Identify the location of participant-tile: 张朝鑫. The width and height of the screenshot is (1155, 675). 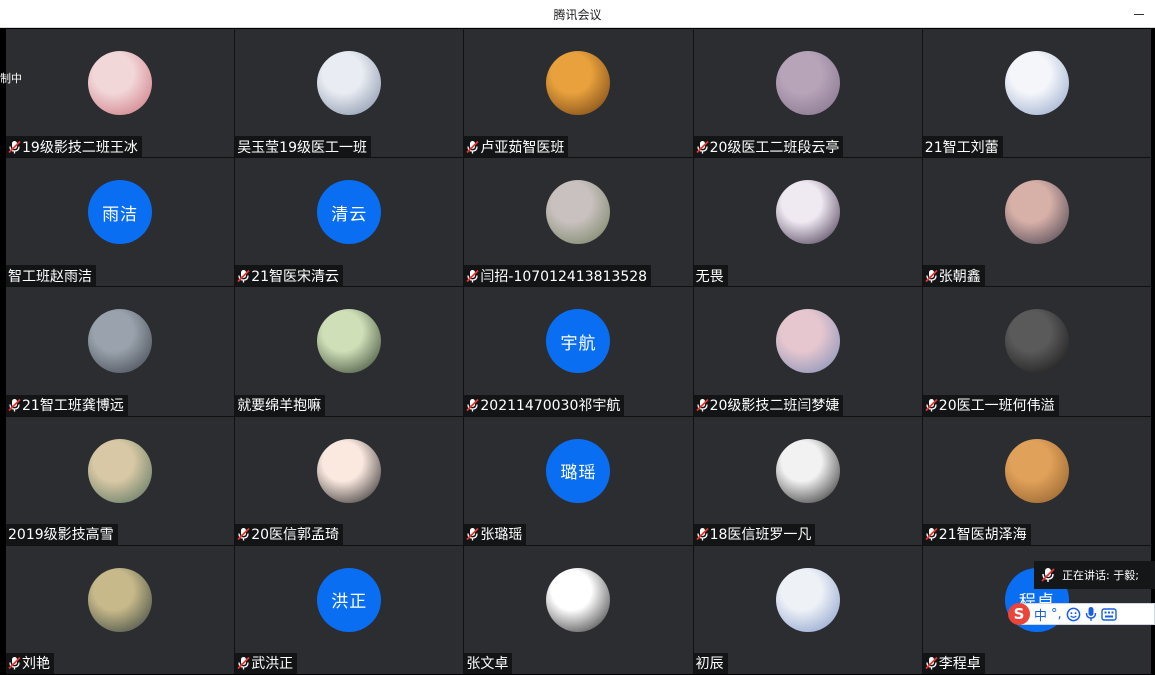
(1036, 222).